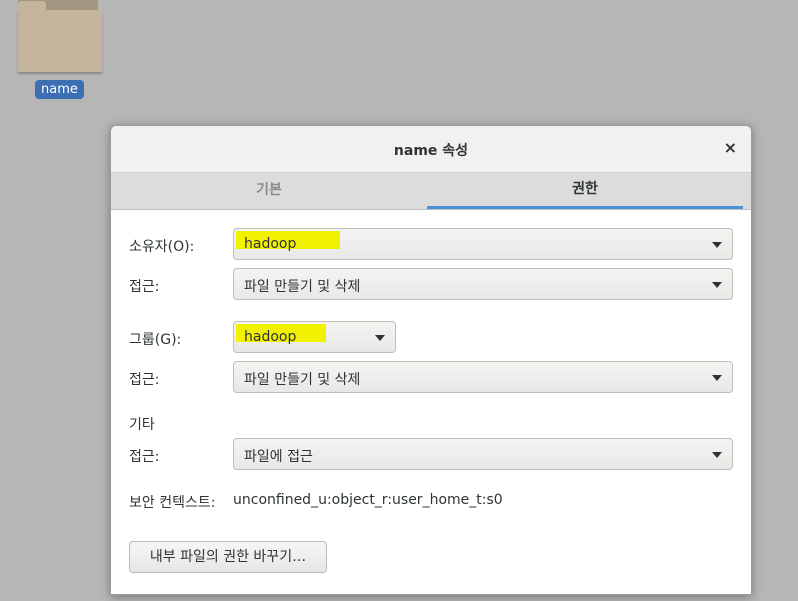  Describe the element at coordinates (270, 244) in the screenshot. I see `owner-value: hadoop` at that location.